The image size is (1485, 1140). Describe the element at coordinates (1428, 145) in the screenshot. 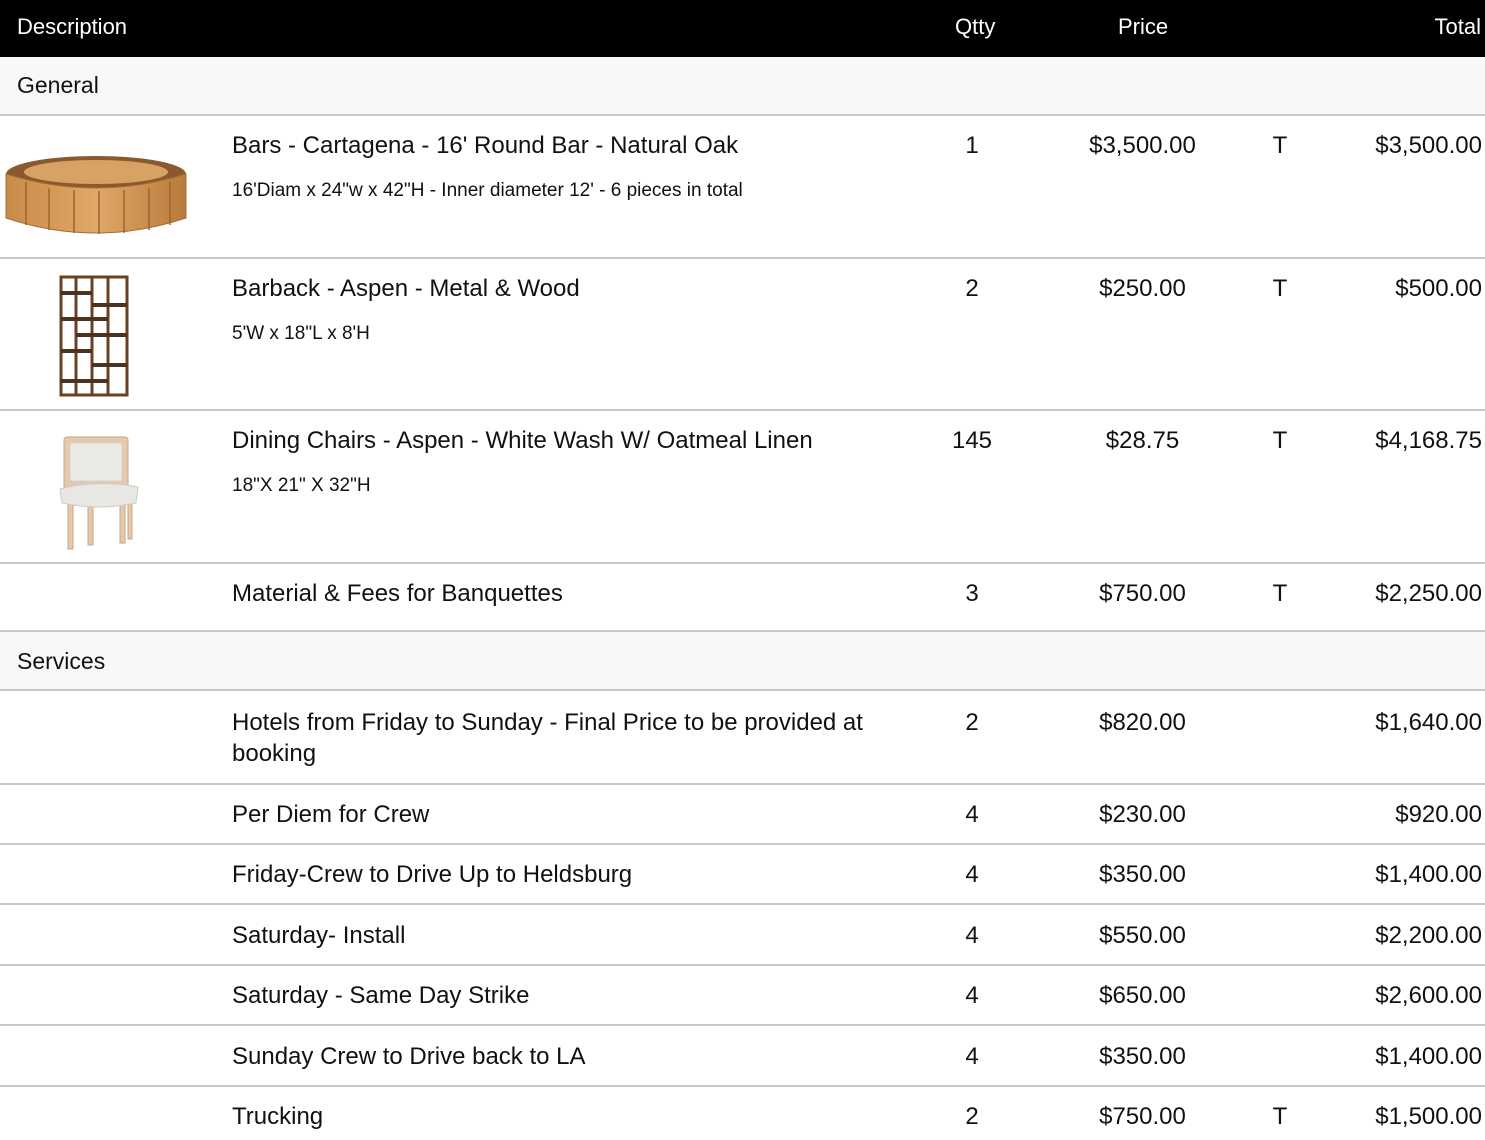

I see `item-total: $3,500.00` at that location.